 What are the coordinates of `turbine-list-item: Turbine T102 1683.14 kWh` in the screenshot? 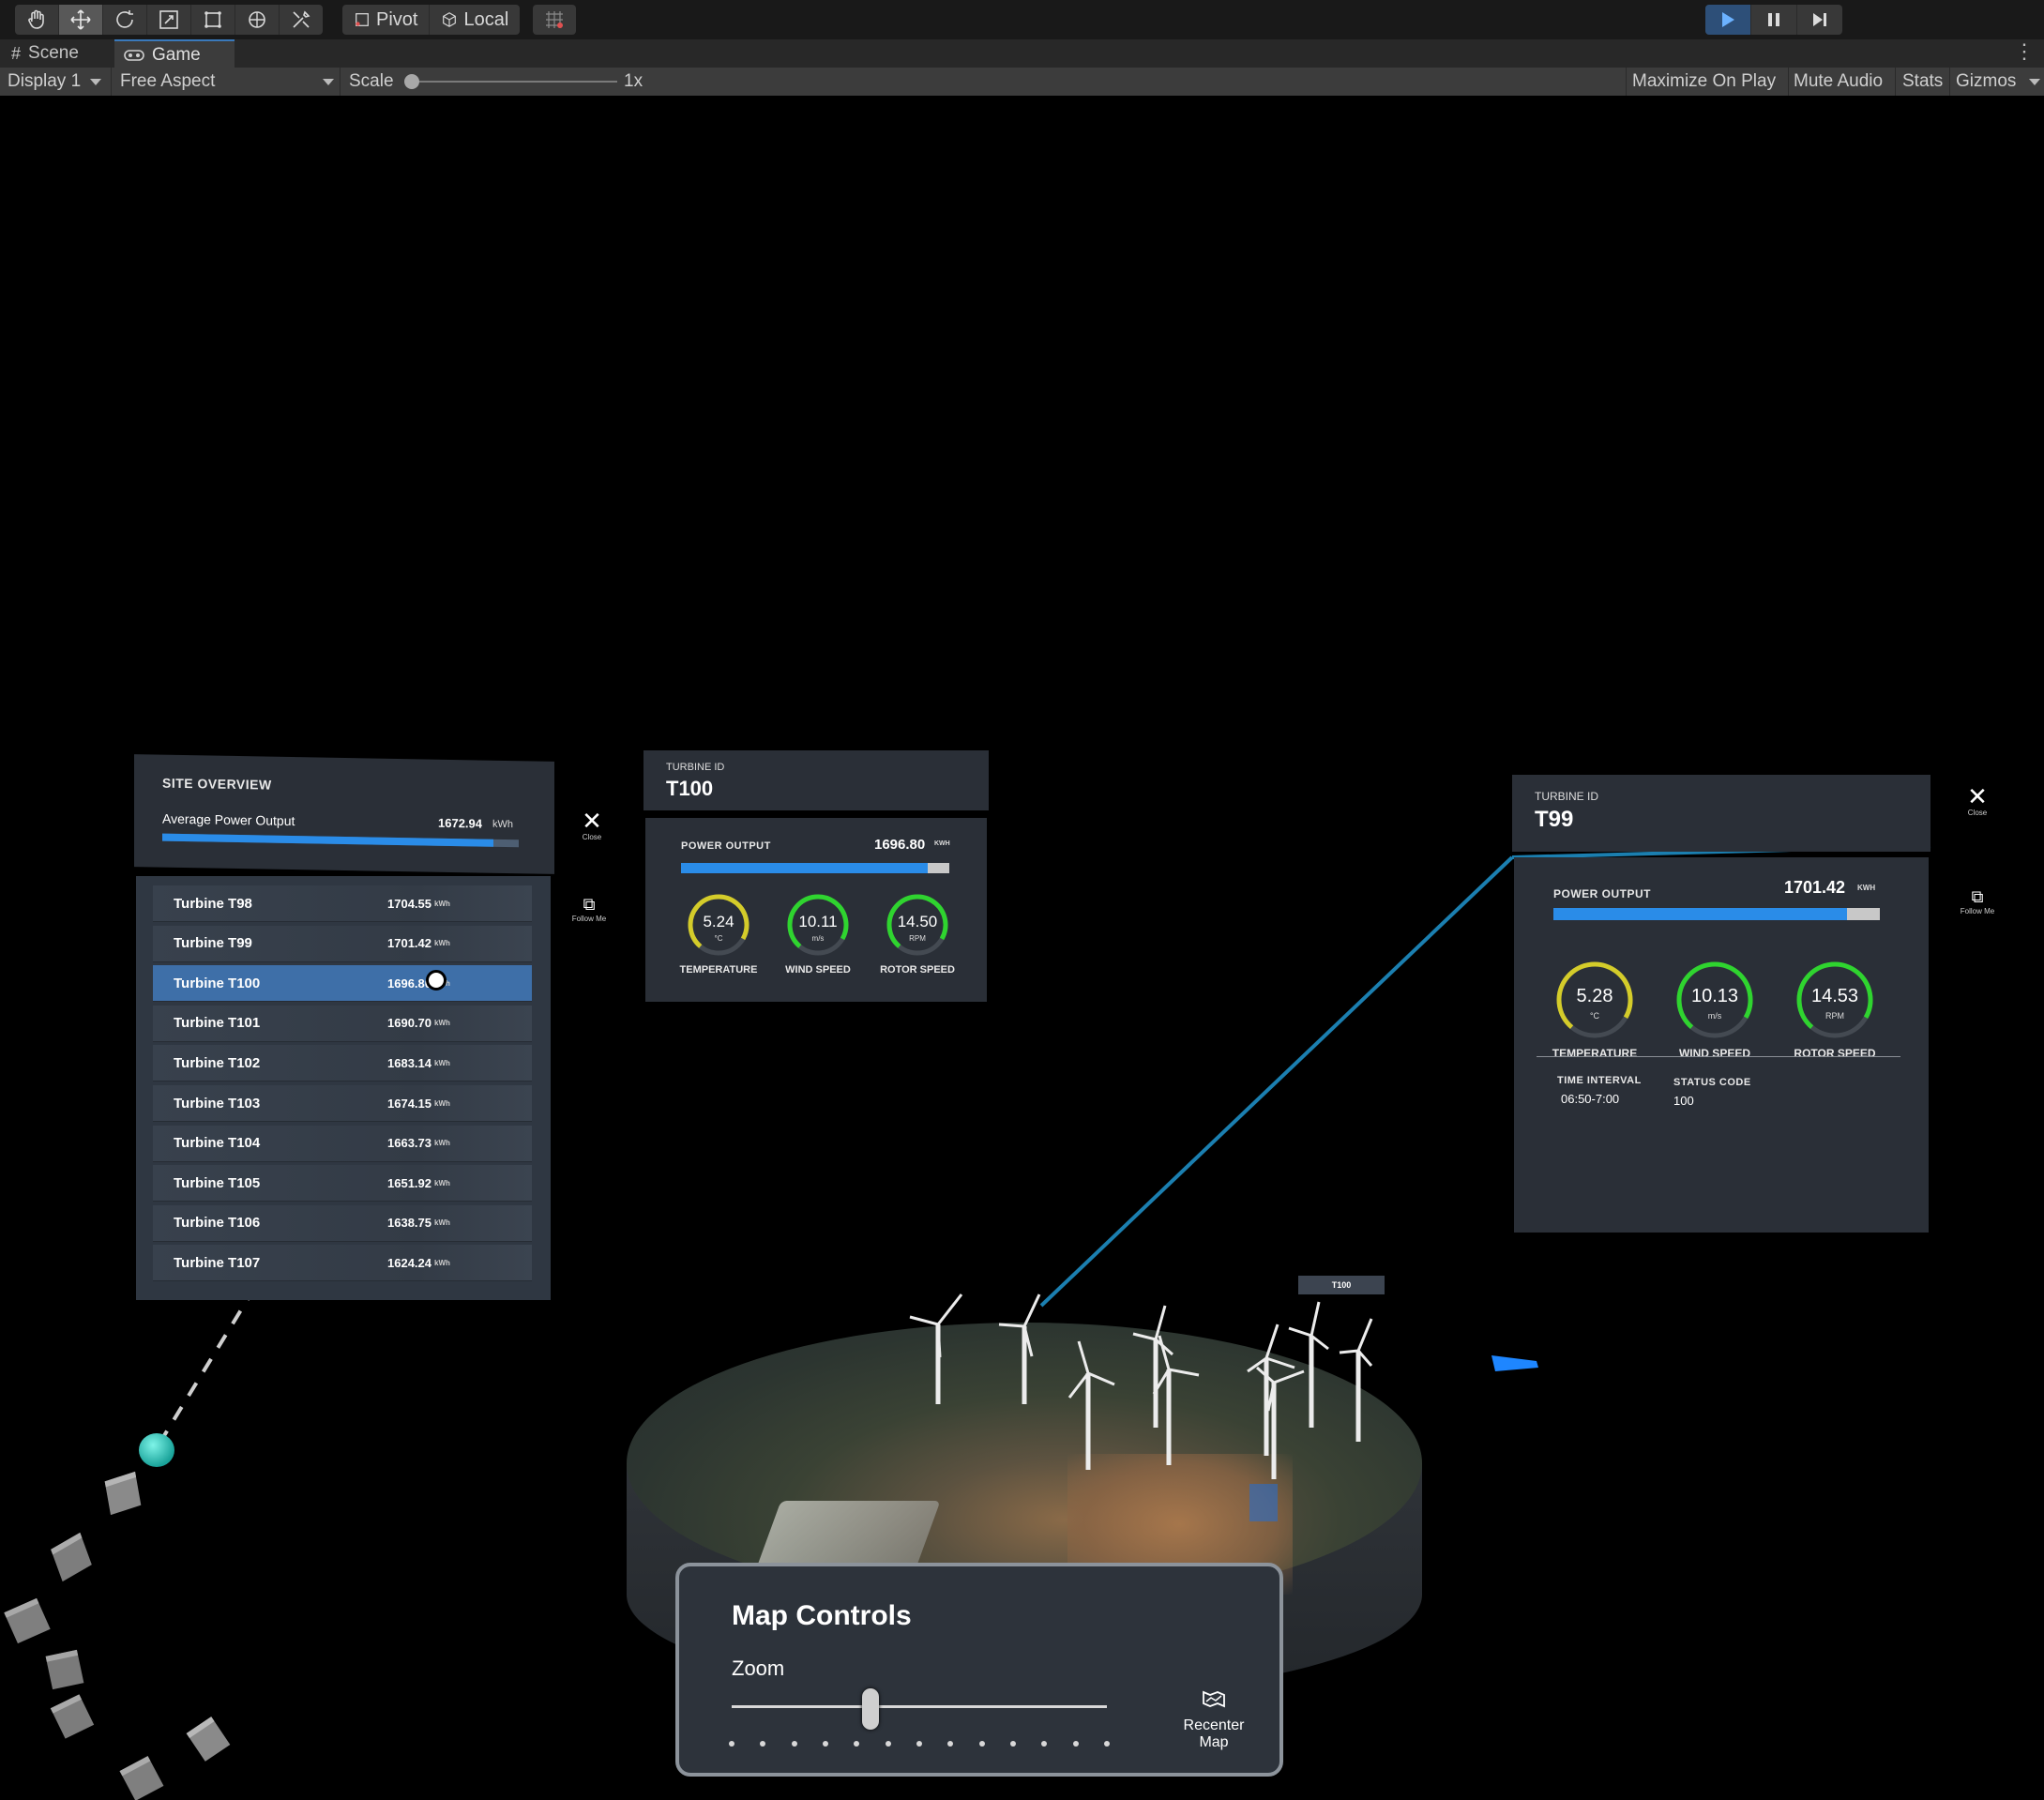 It's located at (342, 1063).